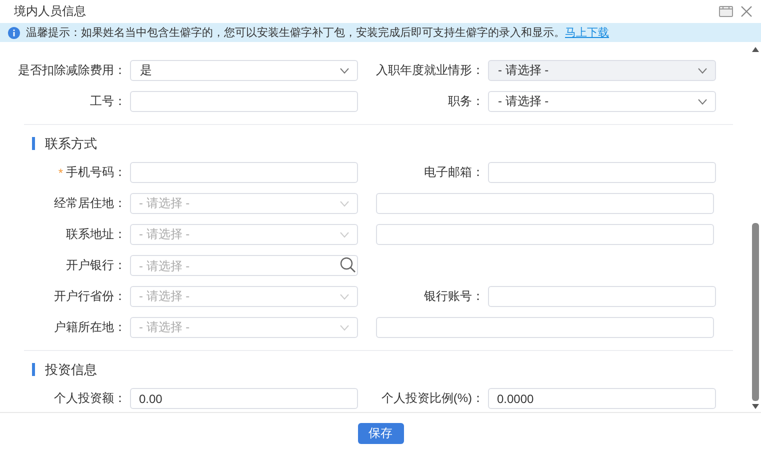 The height and width of the screenshot is (454, 761). Describe the element at coordinates (90, 203) in the screenshot. I see `field-label: 经常居住地：` at that location.